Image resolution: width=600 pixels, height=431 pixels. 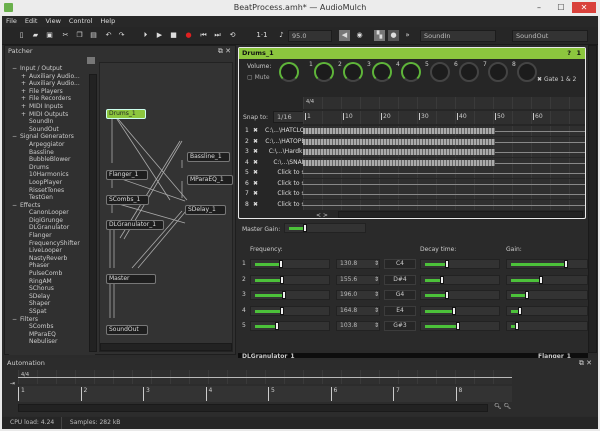 I want to click on save-icon: ▣, so click(x=49, y=35).